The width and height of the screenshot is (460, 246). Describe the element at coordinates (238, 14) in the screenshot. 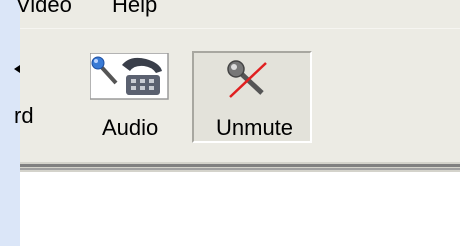

I see `menu-bar: Video Help` at that location.